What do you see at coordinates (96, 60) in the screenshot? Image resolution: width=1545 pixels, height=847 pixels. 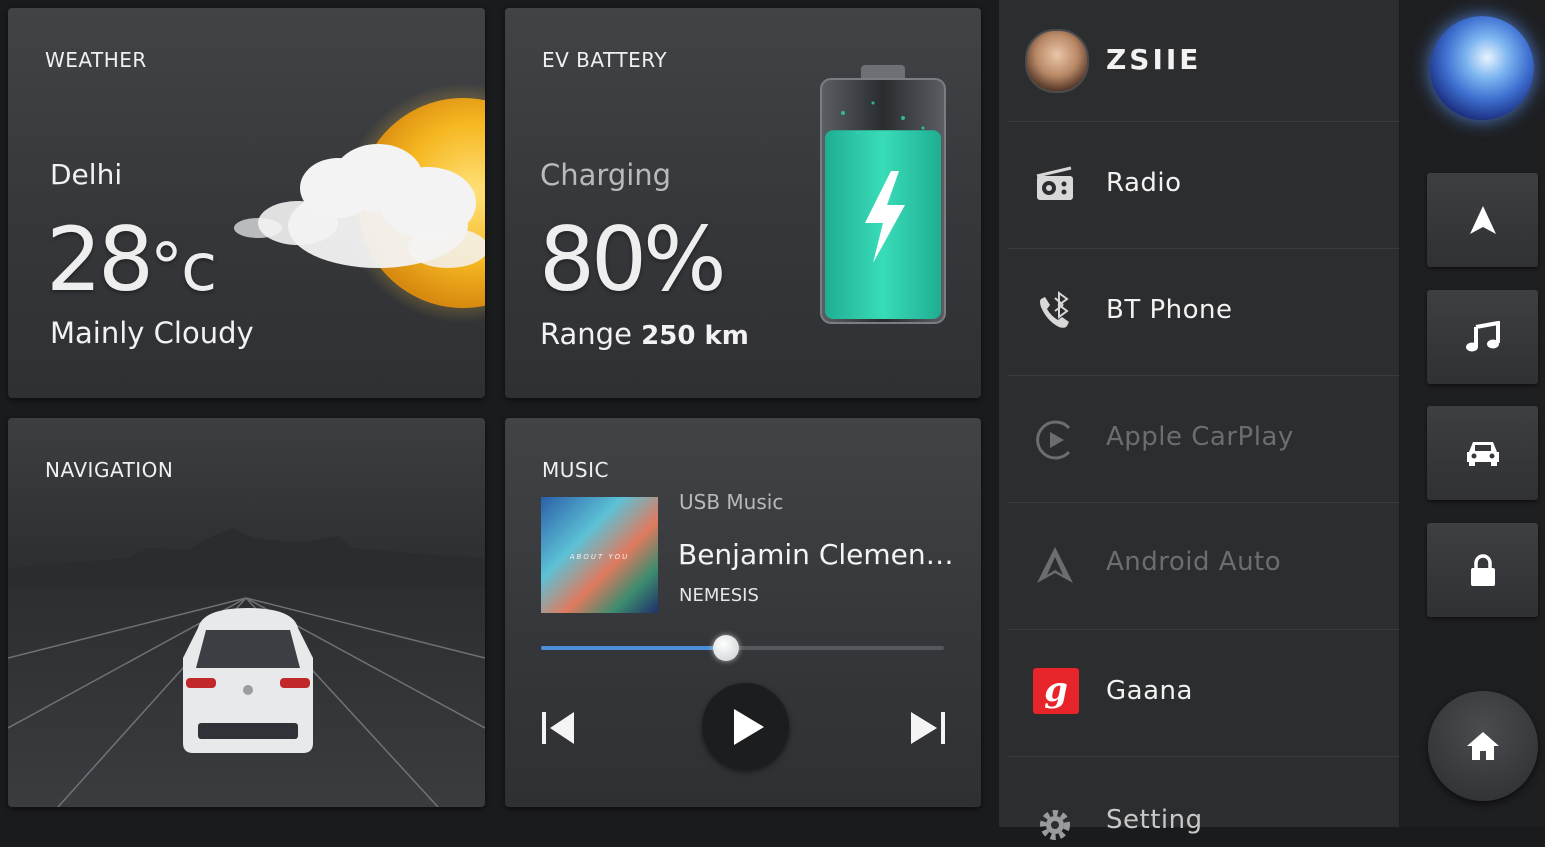 I see `weather-title: WEATHER` at bounding box center [96, 60].